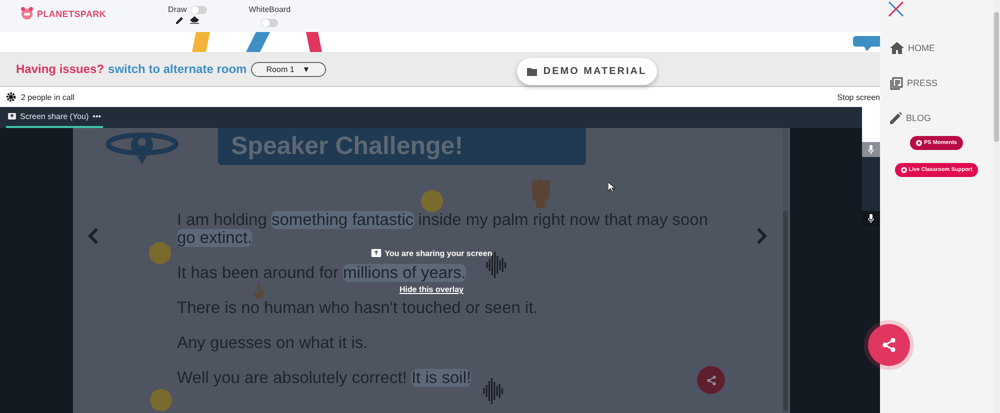  Describe the element at coordinates (866, 44) in the screenshot. I see `chat-bubble-icon` at that location.